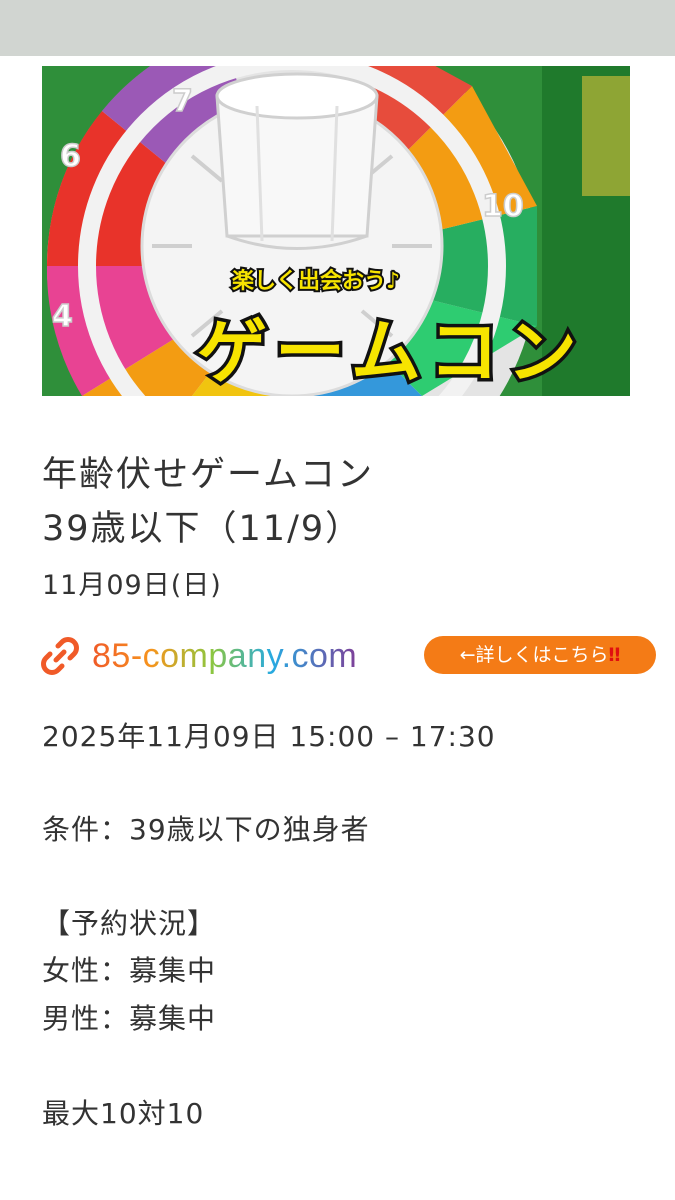 The image size is (675, 1200). I want to click on hero-catch-copy: 楽しく出会おう♪, so click(316, 281).